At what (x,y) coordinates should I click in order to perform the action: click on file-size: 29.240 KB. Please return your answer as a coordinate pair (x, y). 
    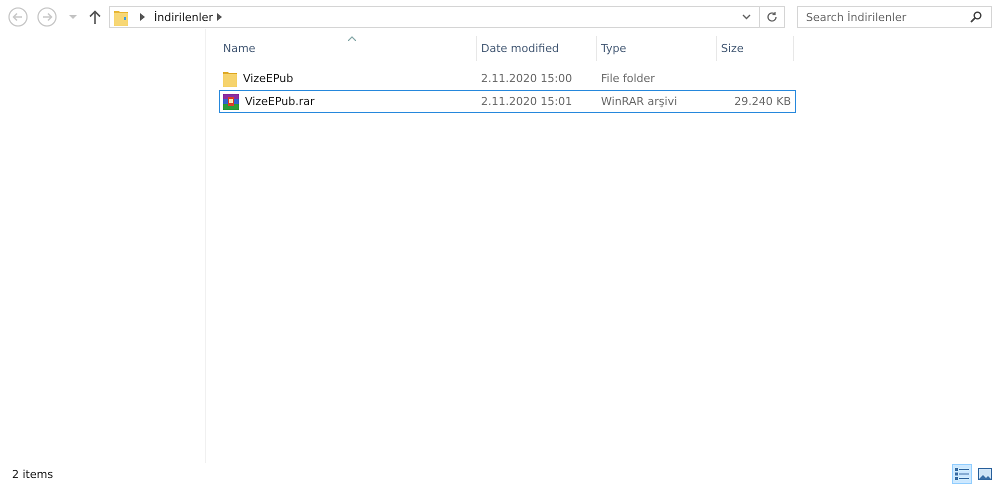
    Looking at the image, I should click on (762, 101).